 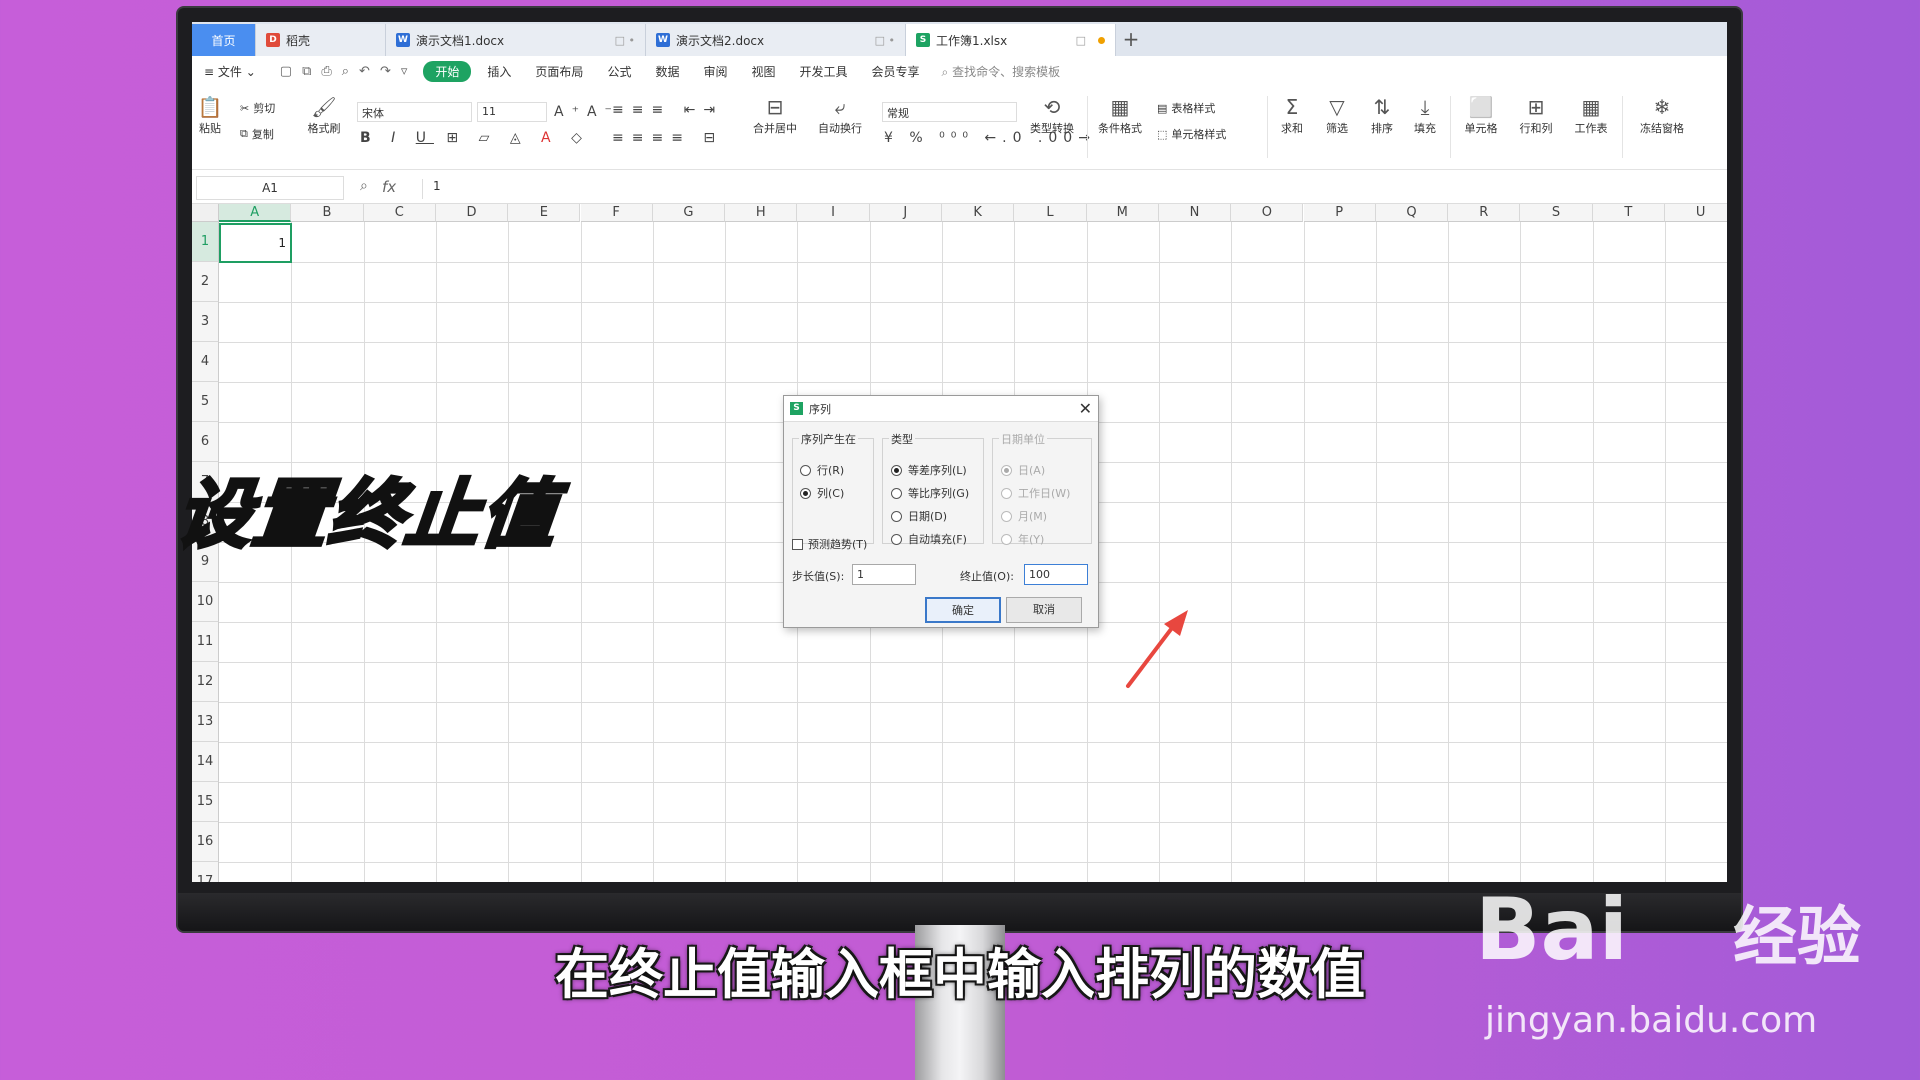 I want to click on tab-docer: D 稻壳, so click(x=321, y=40).